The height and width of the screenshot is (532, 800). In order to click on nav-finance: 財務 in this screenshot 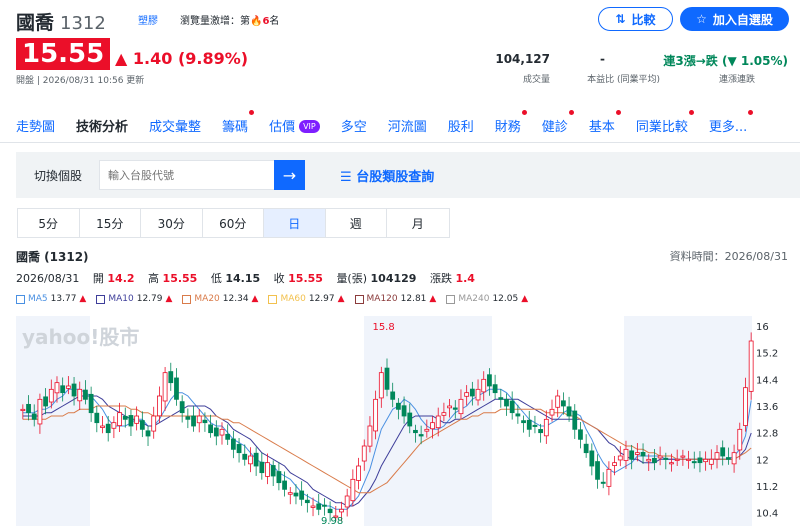, I will do `click(511, 122)`.